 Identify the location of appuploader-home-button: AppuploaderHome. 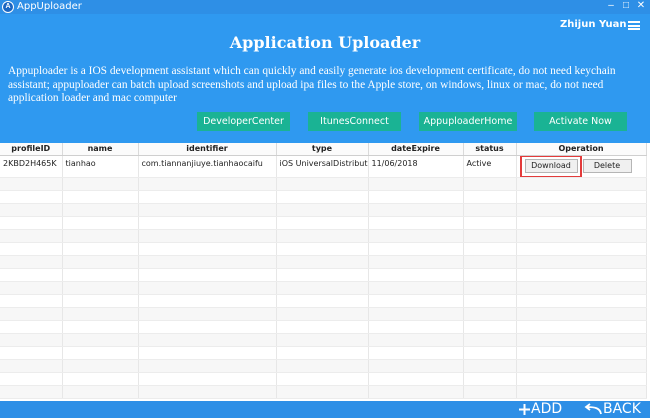
(468, 121).